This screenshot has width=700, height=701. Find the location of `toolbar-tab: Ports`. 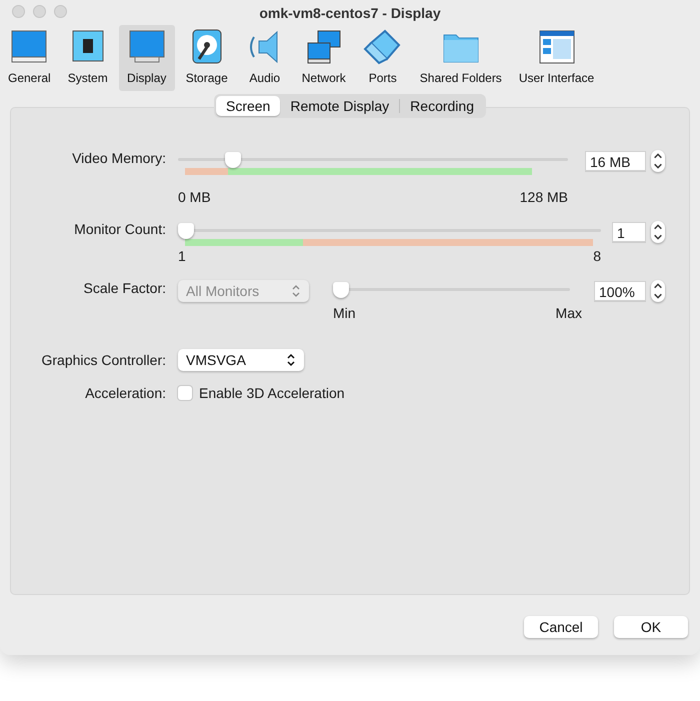

toolbar-tab: Ports is located at coordinates (382, 58).